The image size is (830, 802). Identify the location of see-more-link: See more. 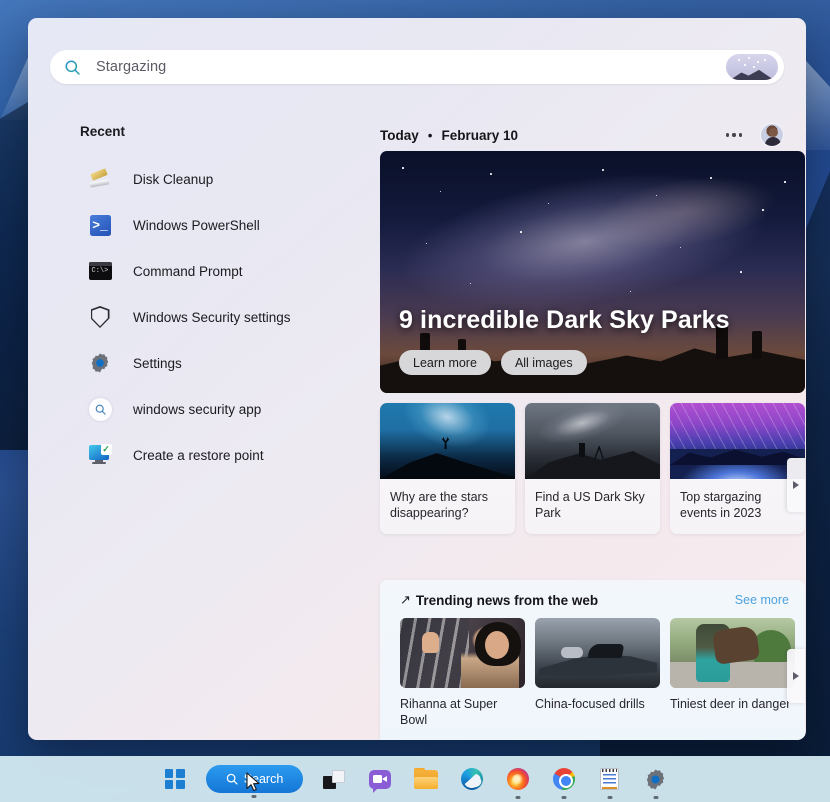
(762, 600).